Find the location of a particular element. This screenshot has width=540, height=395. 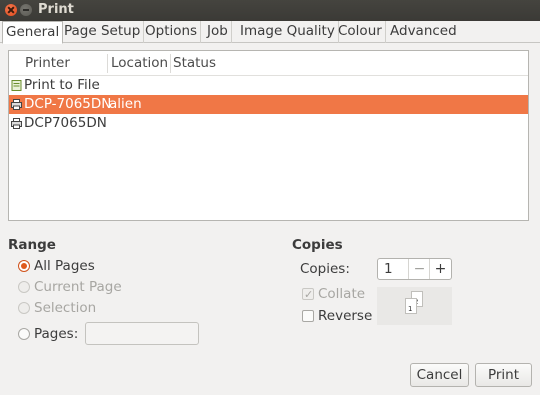

printer-row-dcp7065dn: DCP7065DN is located at coordinates (268, 123).